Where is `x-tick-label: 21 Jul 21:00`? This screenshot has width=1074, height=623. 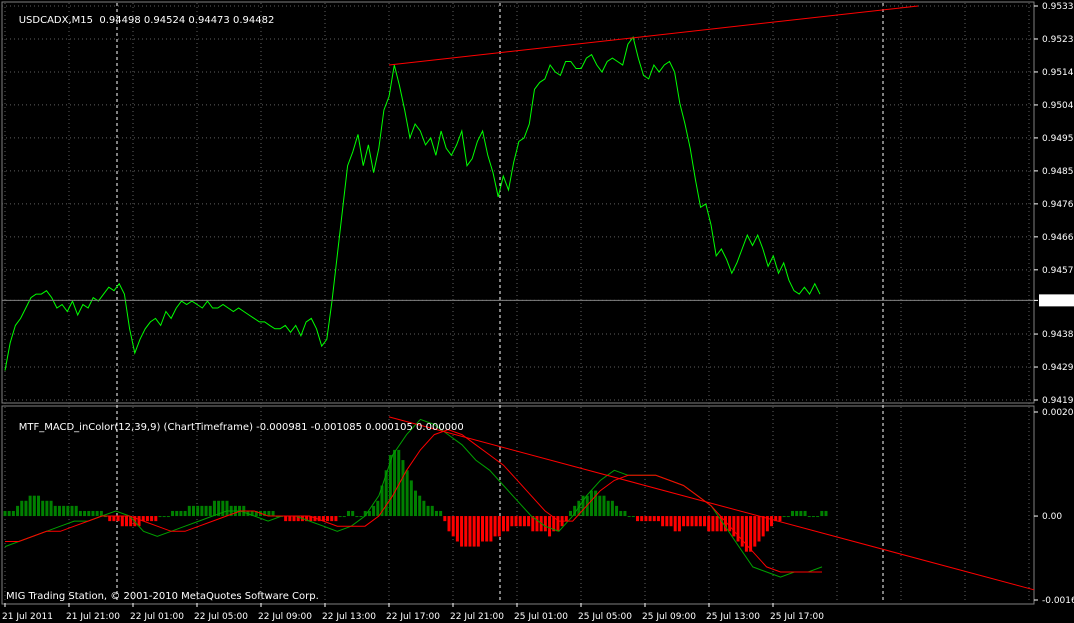 x-tick-label: 21 Jul 21:00 is located at coordinates (93, 617).